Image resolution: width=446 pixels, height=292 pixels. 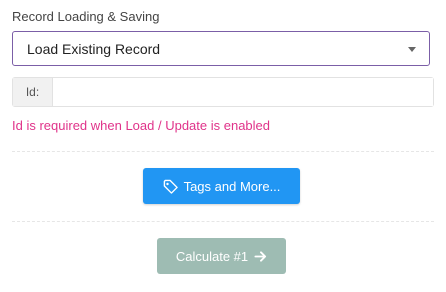 What do you see at coordinates (221, 48) in the screenshot?
I see `load-mode-select: Load Existing Record` at bounding box center [221, 48].